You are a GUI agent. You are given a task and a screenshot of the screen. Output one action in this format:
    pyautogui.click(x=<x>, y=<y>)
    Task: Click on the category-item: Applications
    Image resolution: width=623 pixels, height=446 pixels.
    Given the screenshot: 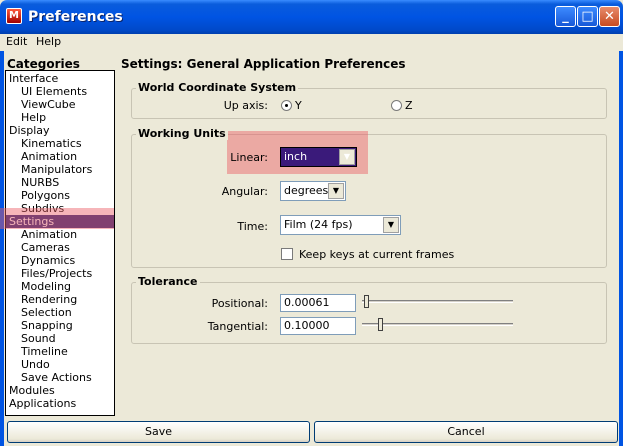 What is the action you would take?
    pyautogui.click(x=60, y=403)
    